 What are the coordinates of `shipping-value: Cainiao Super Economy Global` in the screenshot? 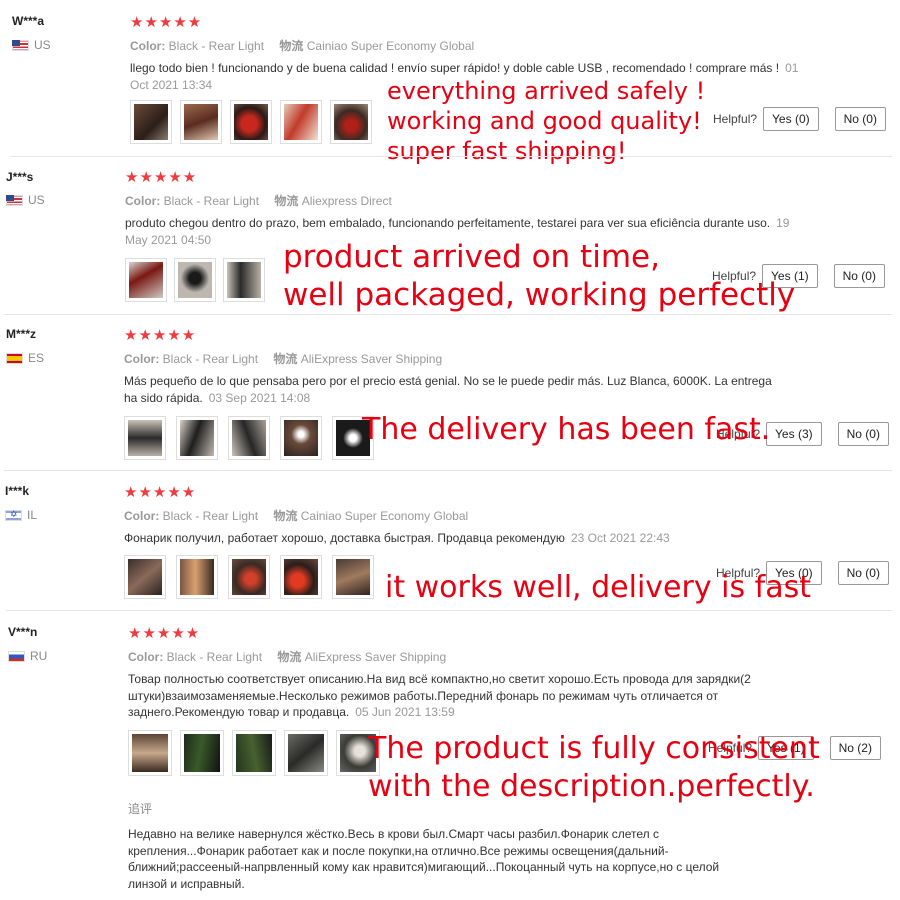 It's located at (390, 46).